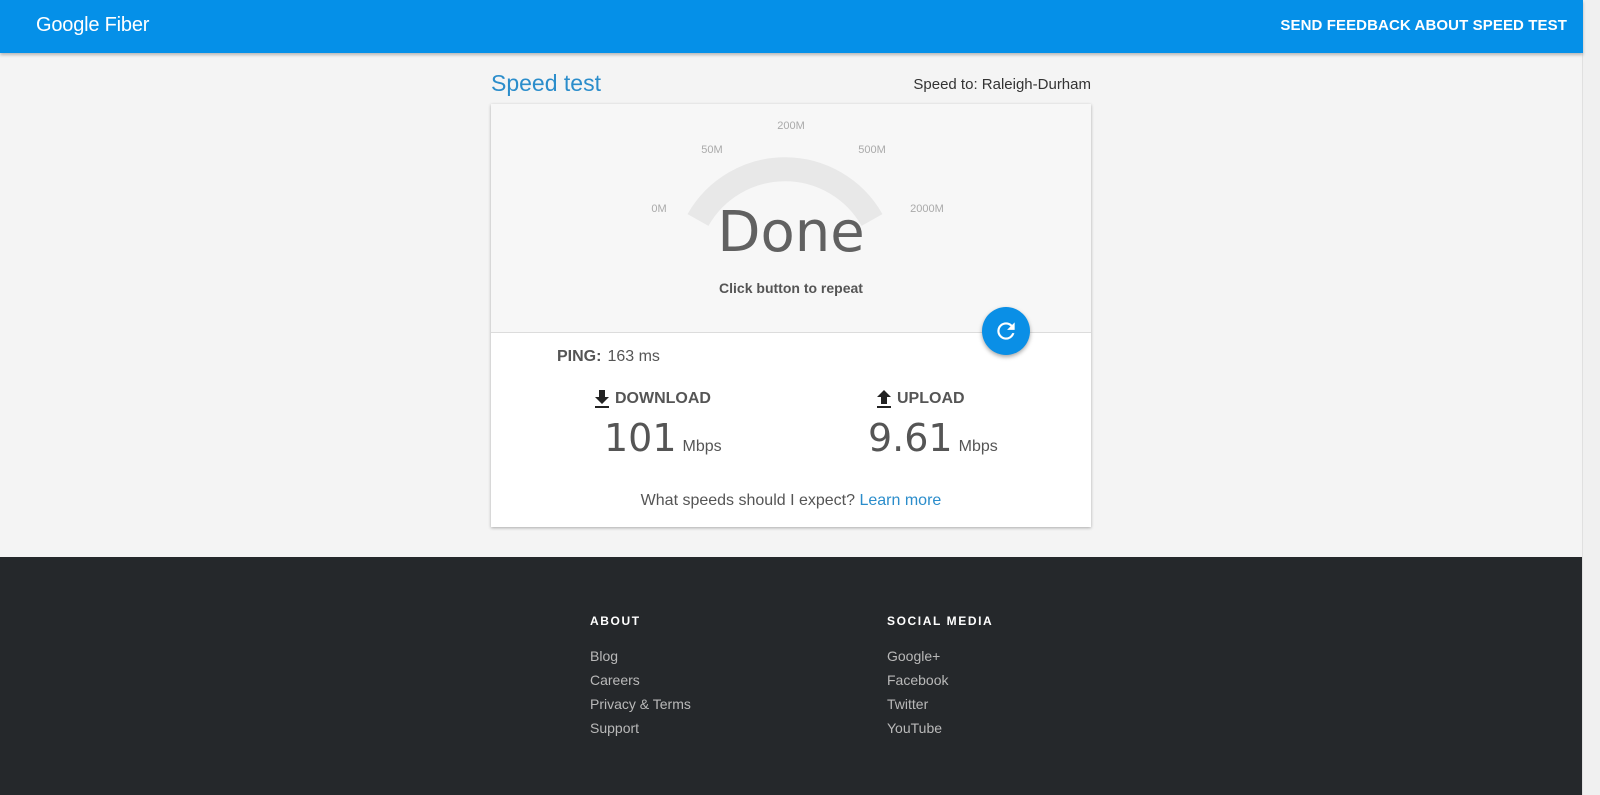  I want to click on repeat-hint: Click button to repeat, so click(791, 288).